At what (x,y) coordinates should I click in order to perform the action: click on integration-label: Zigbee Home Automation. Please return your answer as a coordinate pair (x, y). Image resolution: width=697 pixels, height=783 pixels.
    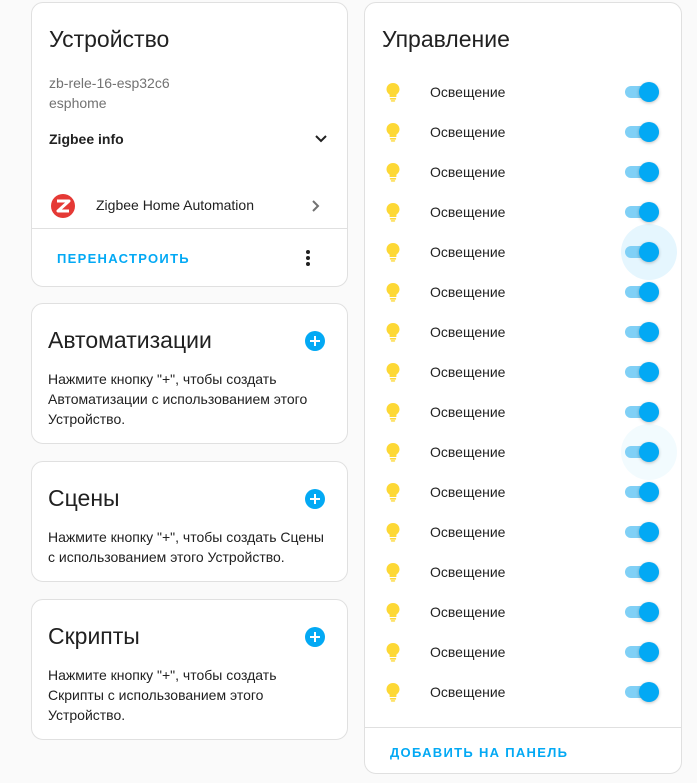
    Looking at the image, I should click on (175, 205).